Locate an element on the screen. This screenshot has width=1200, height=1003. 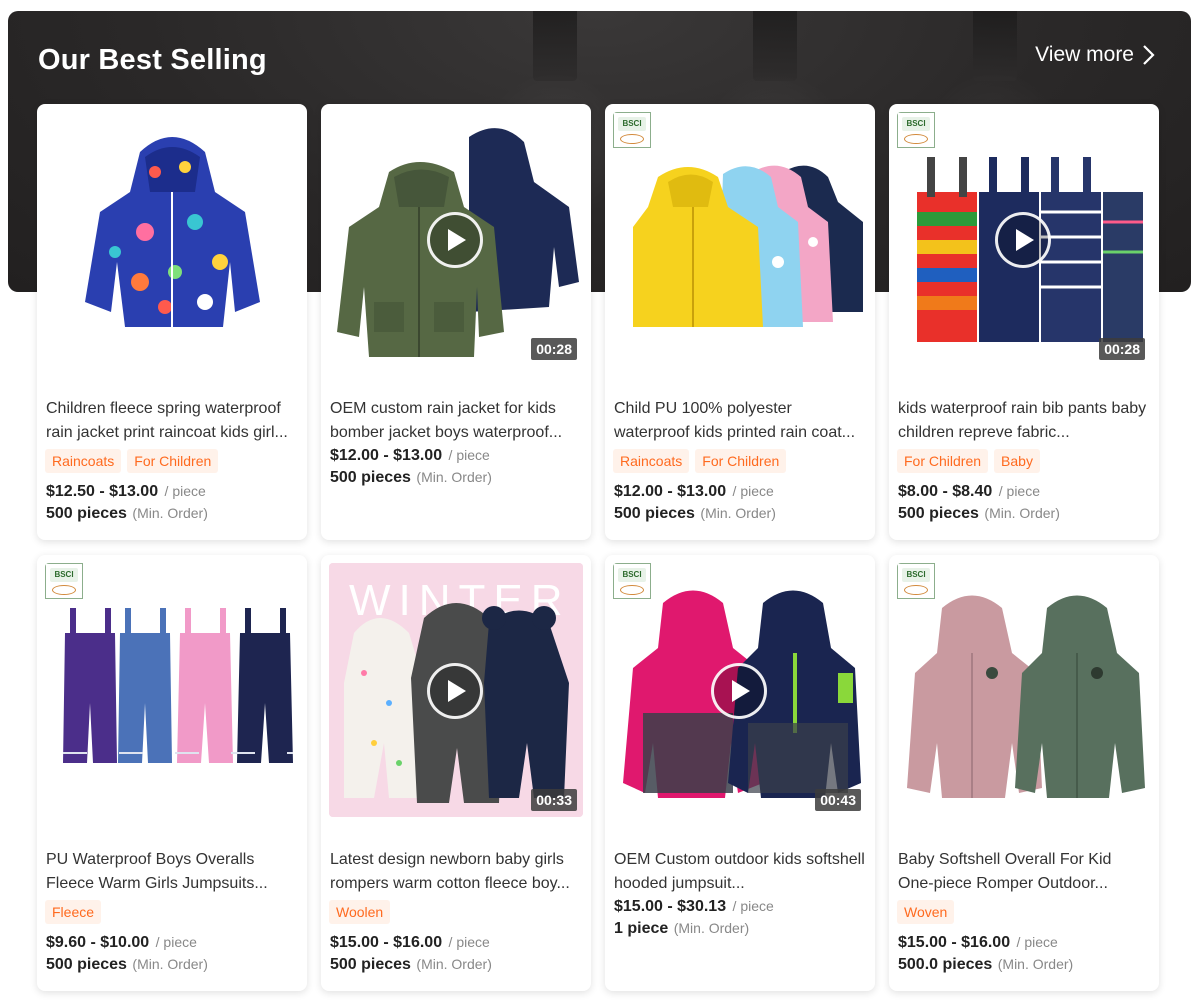
product-image: WINTER 00:33 is located at coordinates (456, 690).